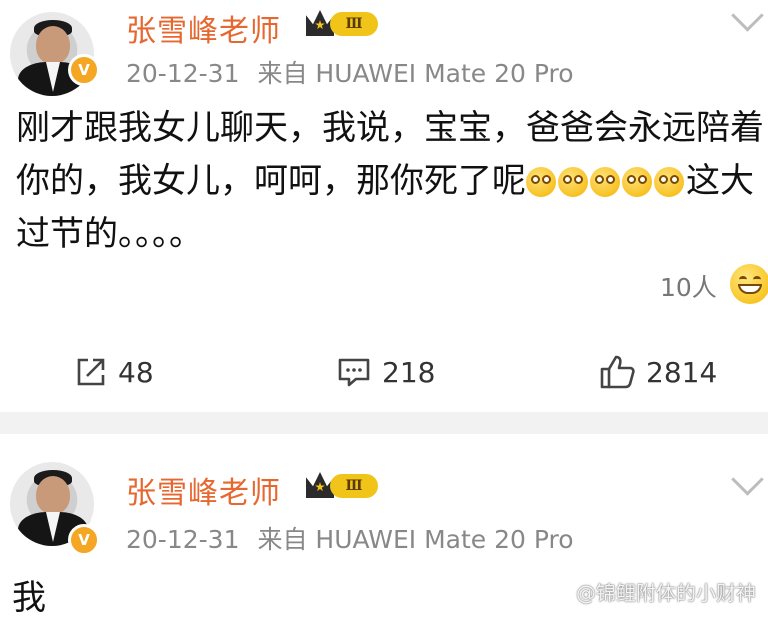 Image resolution: width=768 pixels, height=625 pixels. What do you see at coordinates (666, 593) in the screenshot?
I see `weibo-watermark: @锦鲤附体的小财神` at bounding box center [666, 593].